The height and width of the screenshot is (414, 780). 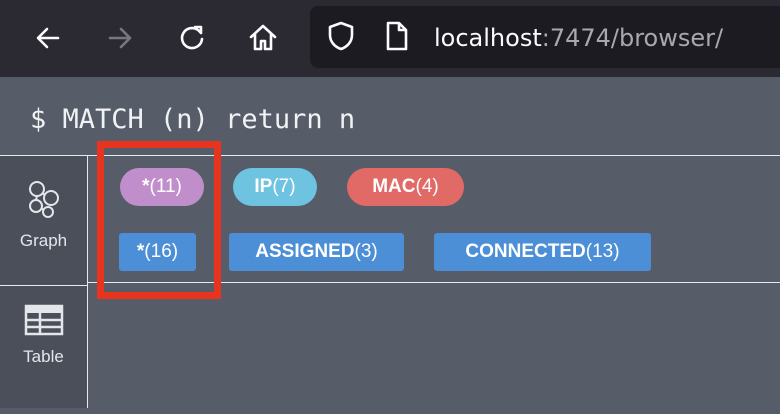 What do you see at coordinates (427, 186) in the screenshot?
I see `label-count: (4)` at bounding box center [427, 186].